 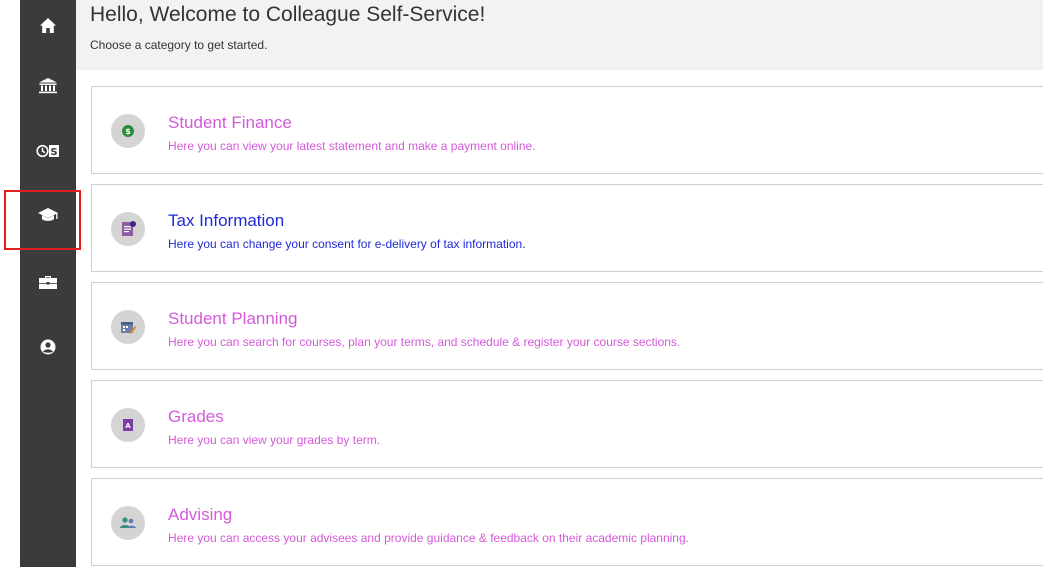 I want to click on sidebar-item-employment, so click(x=48, y=282).